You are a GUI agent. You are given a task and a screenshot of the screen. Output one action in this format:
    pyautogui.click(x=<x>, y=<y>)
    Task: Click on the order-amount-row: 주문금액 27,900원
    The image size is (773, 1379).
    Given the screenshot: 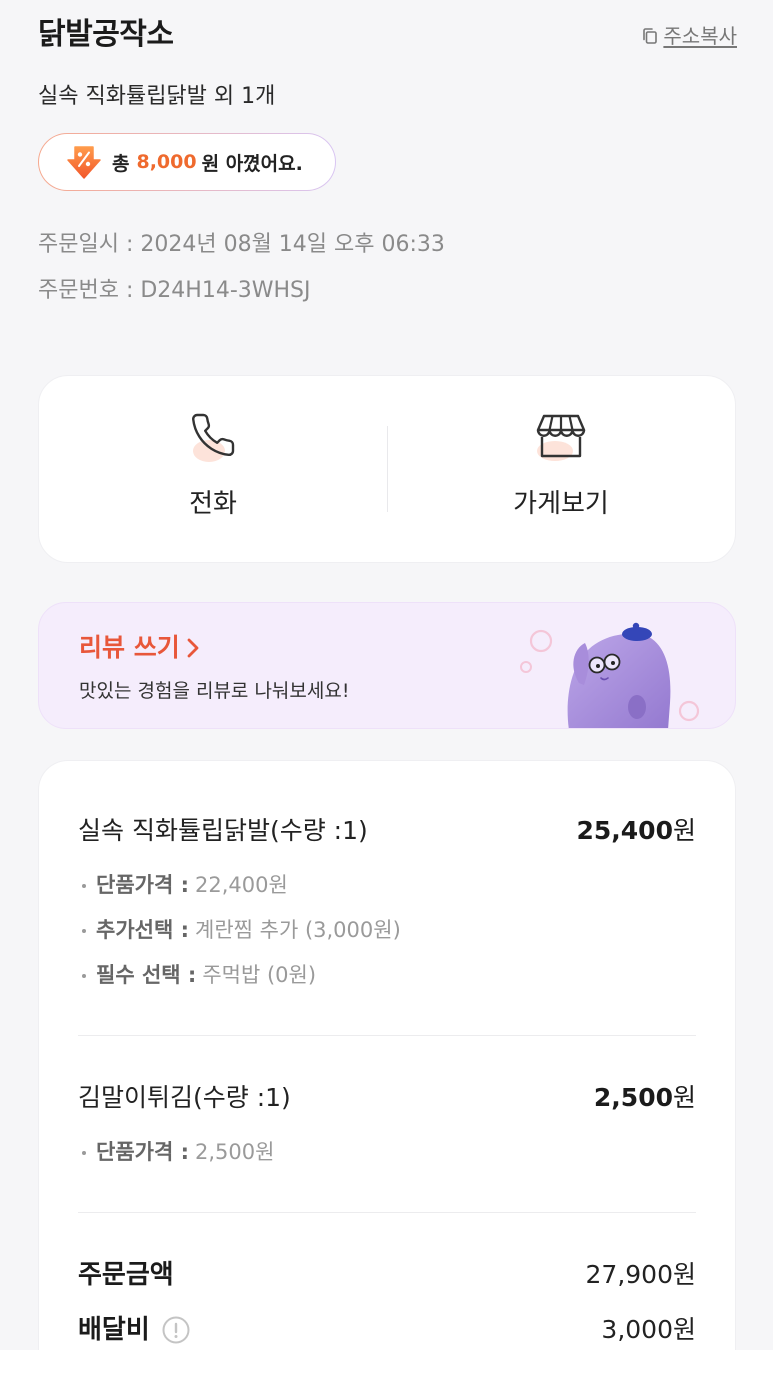 What is the action you would take?
    pyautogui.click(x=387, y=1275)
    